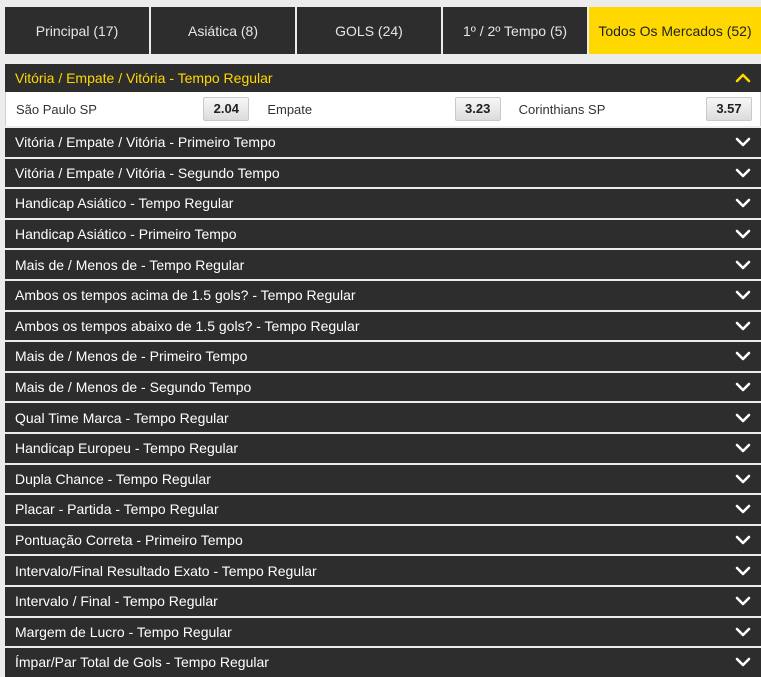 This screenshot has height=677, width=761. What do you see at coordinates (383, 479) in the screenshot?
I see `market-row: Dupla Chance - Tempo Regular` at bounding box center [383, 479].